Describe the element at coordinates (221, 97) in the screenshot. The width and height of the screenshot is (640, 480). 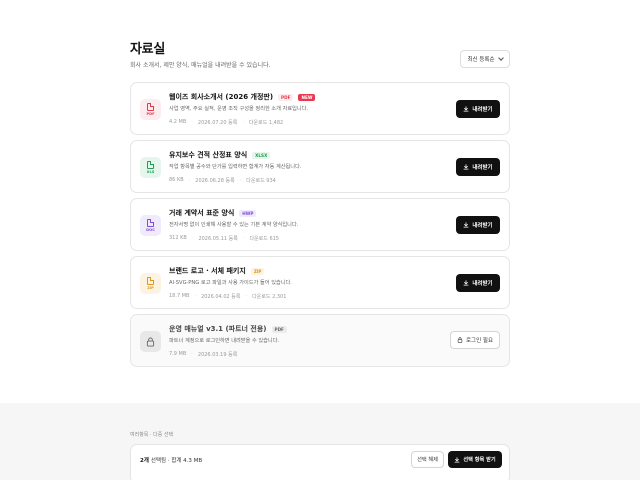
I see `file-title: 웹이즈 회사소개서 (2026 개정판)` at that location.